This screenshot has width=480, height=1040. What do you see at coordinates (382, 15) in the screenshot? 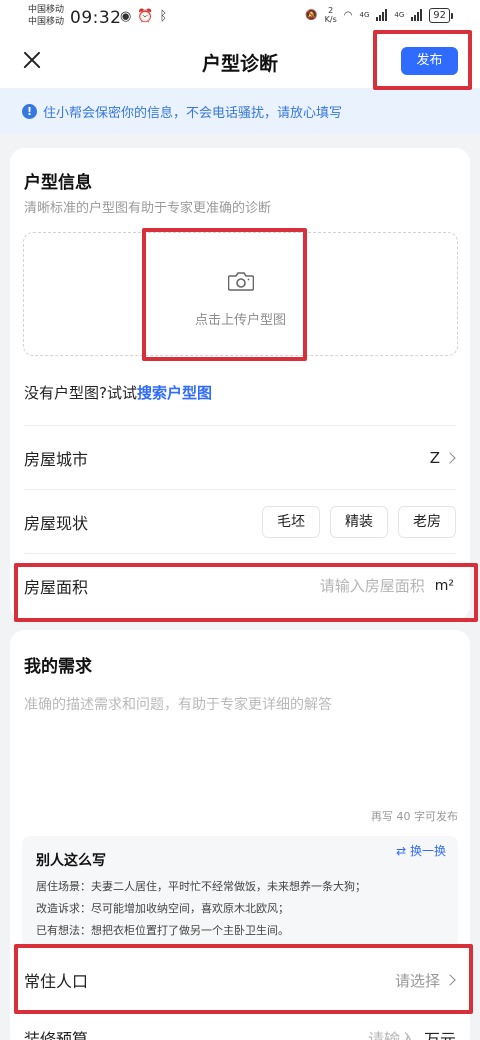
I see `signal-icon` at bounding box center [382, 15].